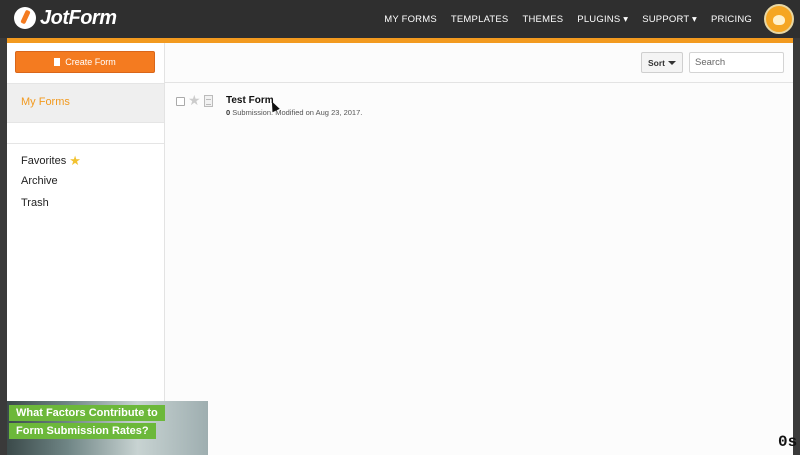 Image resolution: width=800 pixels, height=455 pixels. I want to click on list-toolbar: Sort, so click(479, 63).